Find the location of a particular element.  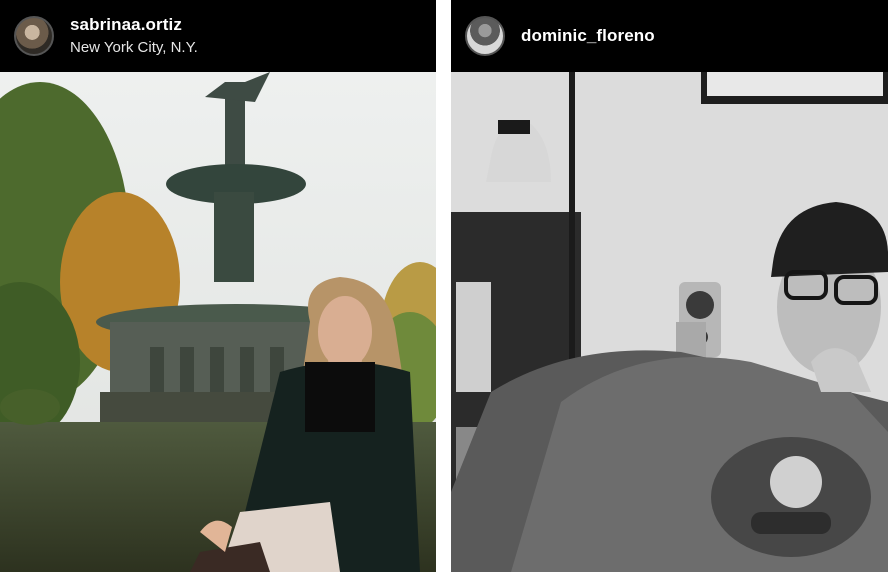

username: sabrinaa.ortiz is located at coordinates (134, 25).